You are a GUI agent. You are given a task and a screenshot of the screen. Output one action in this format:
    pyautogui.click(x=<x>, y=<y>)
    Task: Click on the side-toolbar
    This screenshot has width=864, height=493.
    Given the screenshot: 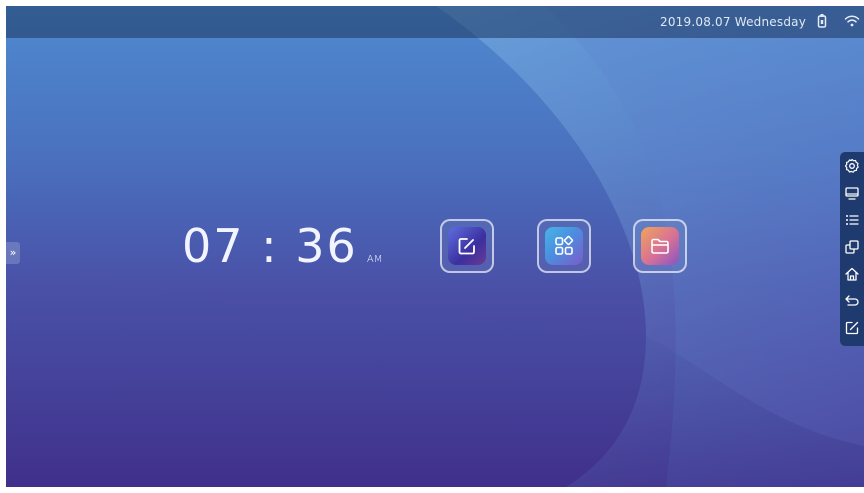 What is the action you would take?
    pyautogui.click(x=852, y=249)
    